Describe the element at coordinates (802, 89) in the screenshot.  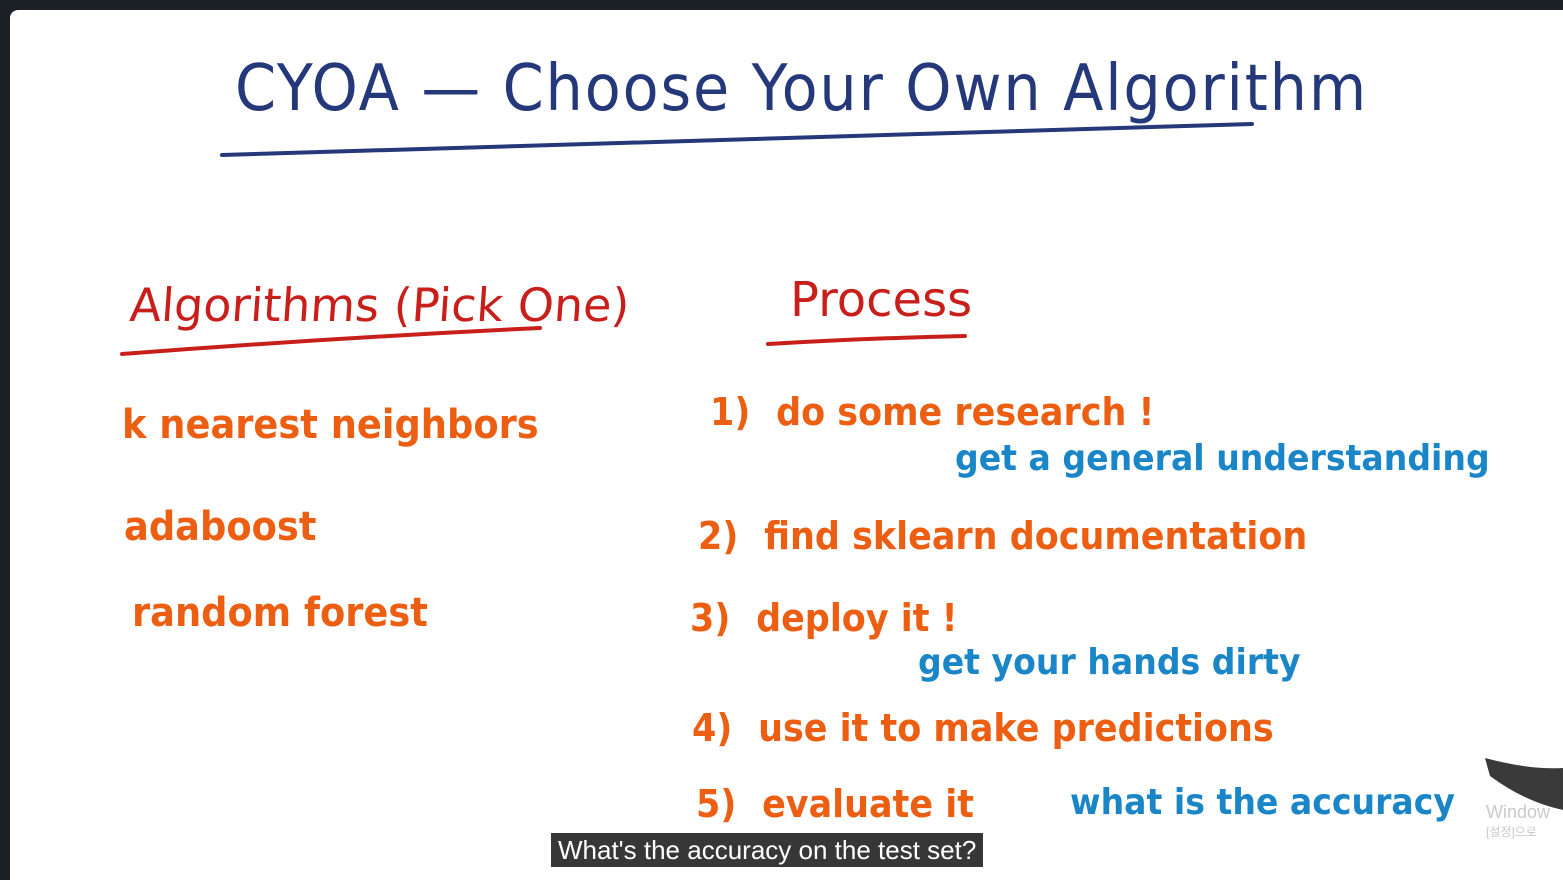
I see `page-title: CYOA — Choose Your Own Algorithm` at that location.